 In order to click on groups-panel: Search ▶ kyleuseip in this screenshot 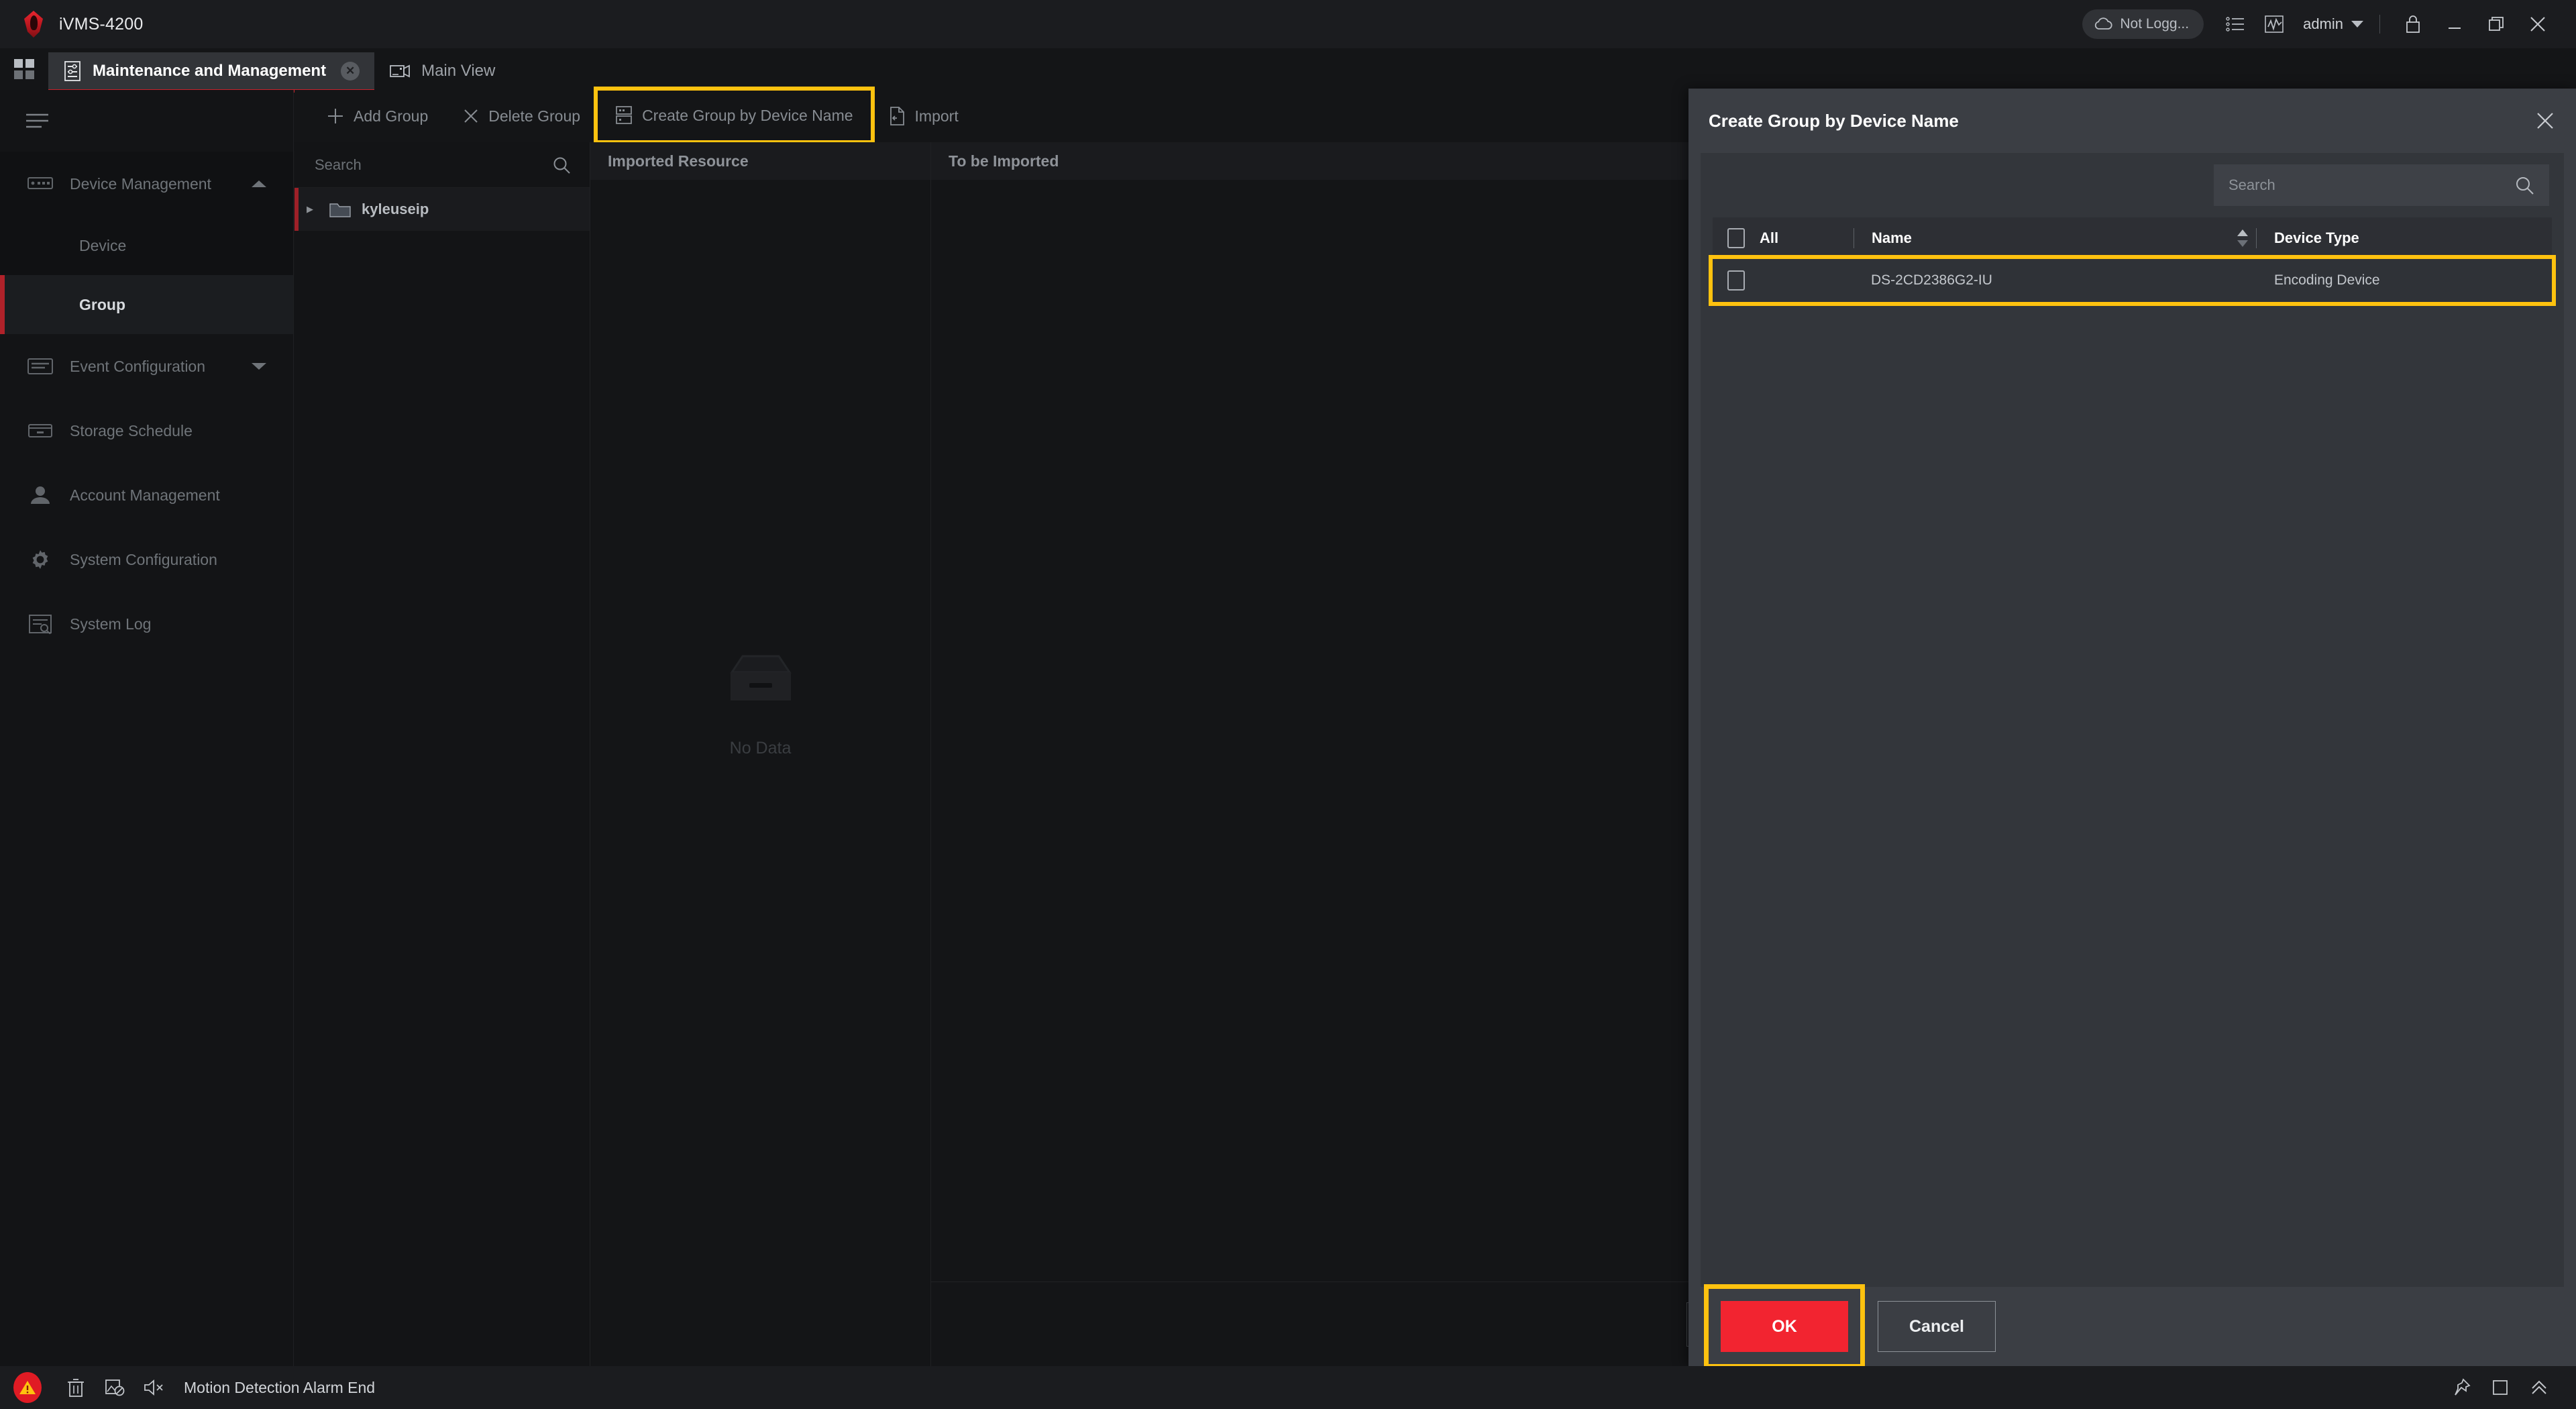, I will do `click(442, 754)`.